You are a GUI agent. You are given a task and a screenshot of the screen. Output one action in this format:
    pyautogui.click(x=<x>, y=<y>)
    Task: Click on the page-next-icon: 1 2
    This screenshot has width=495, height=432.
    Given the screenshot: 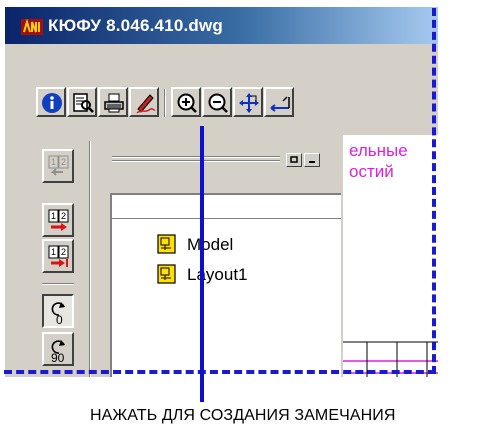 What is the action you would take?
    pyautogui.click(x=58, y=220)
    